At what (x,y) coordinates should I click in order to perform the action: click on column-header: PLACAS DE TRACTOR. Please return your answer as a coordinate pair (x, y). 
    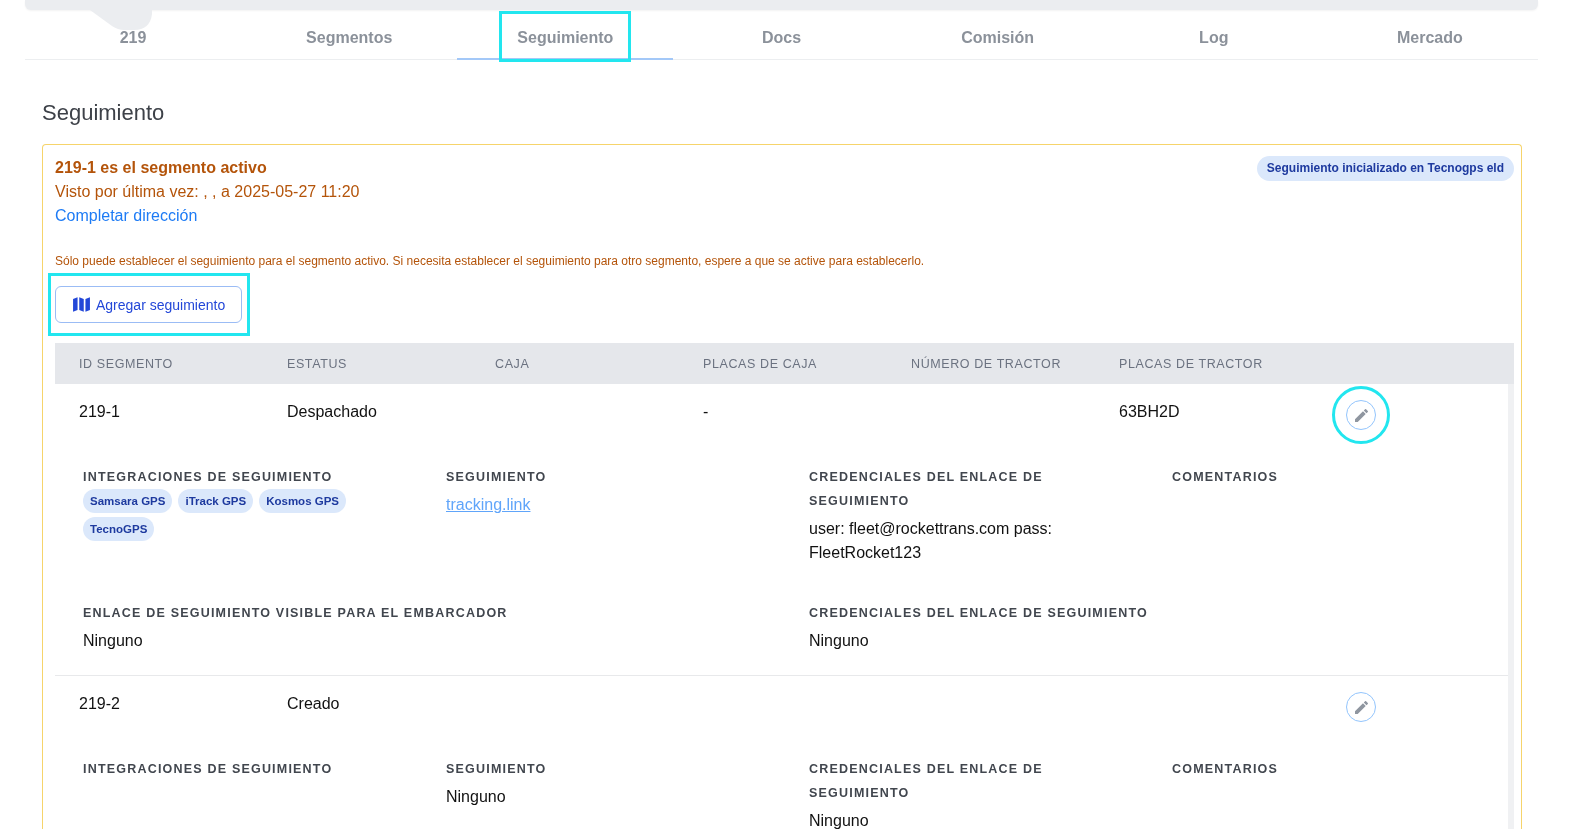
    Looking at the image, I should click on (1191, 363).